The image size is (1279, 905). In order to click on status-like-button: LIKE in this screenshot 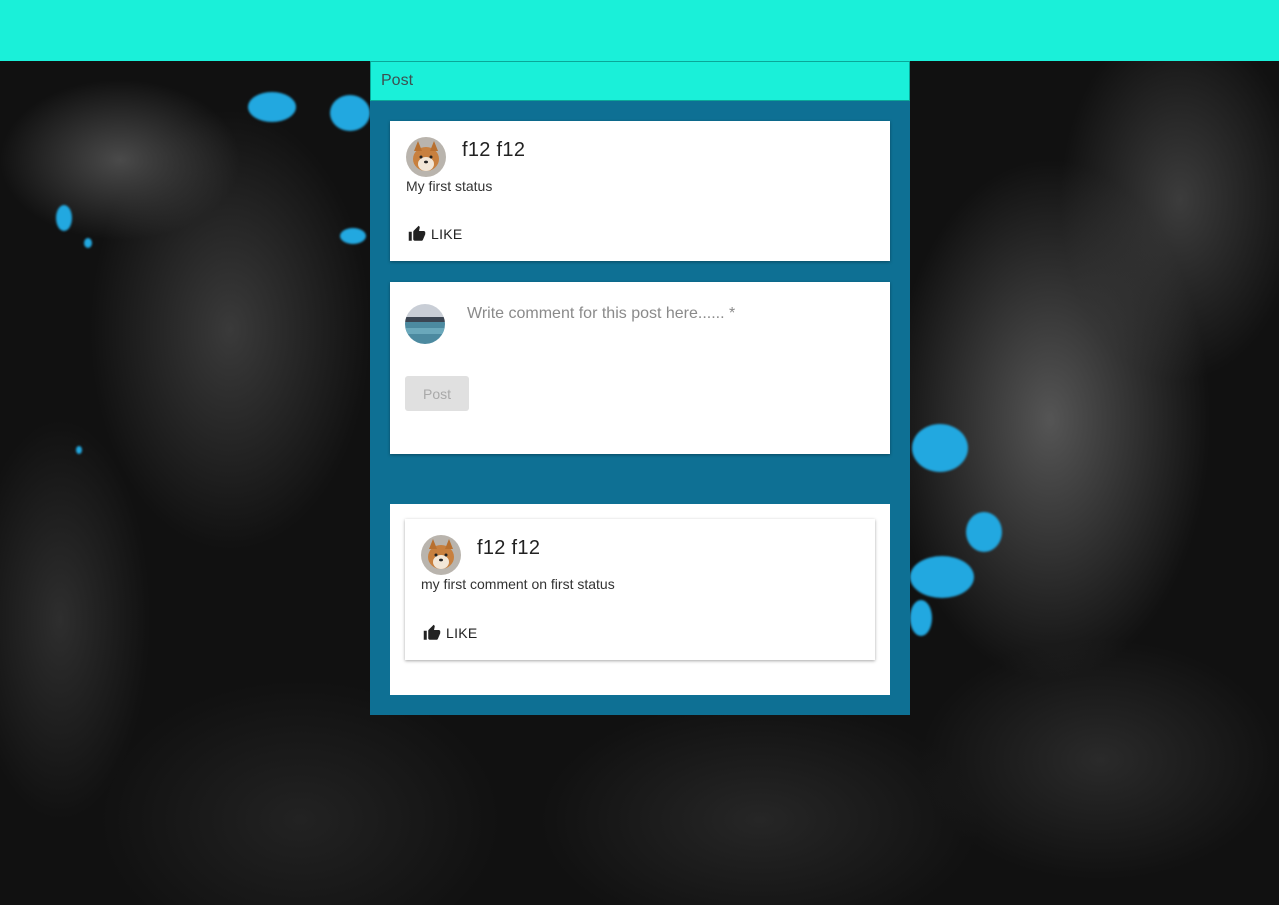, I will do `click(435, 234)`.